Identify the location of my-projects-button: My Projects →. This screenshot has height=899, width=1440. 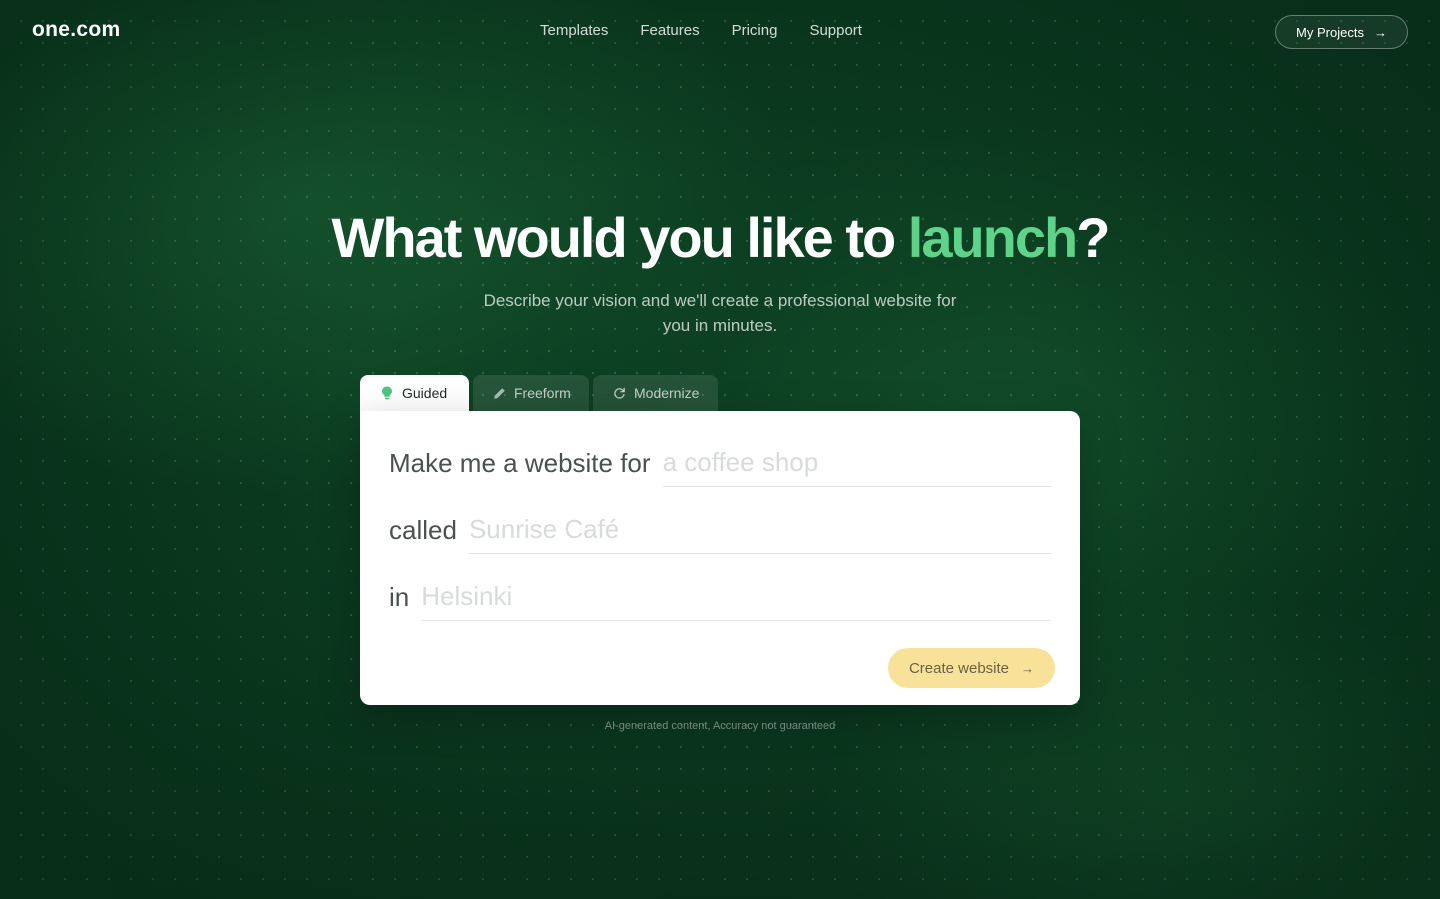
(1341, 32).